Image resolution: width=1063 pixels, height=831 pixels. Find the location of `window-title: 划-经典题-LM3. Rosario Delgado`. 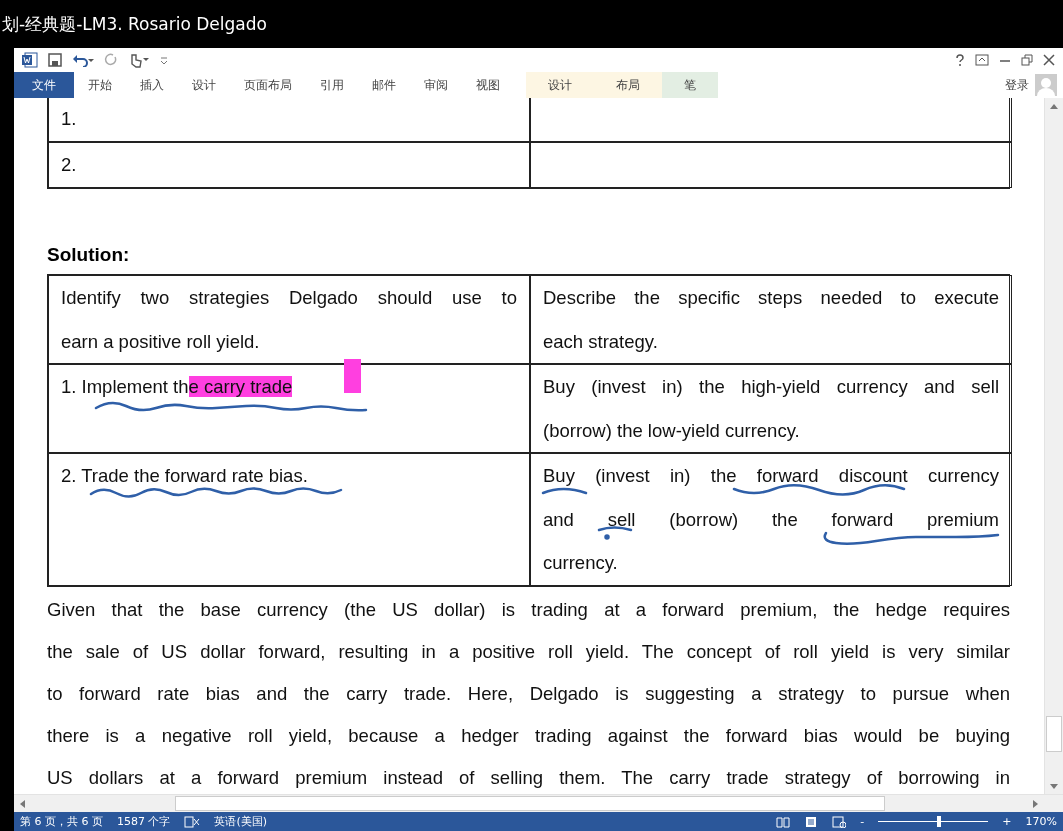

window-title: 划-经典题-LM3. Rosario Delgado is located at coordinates (134, 24).